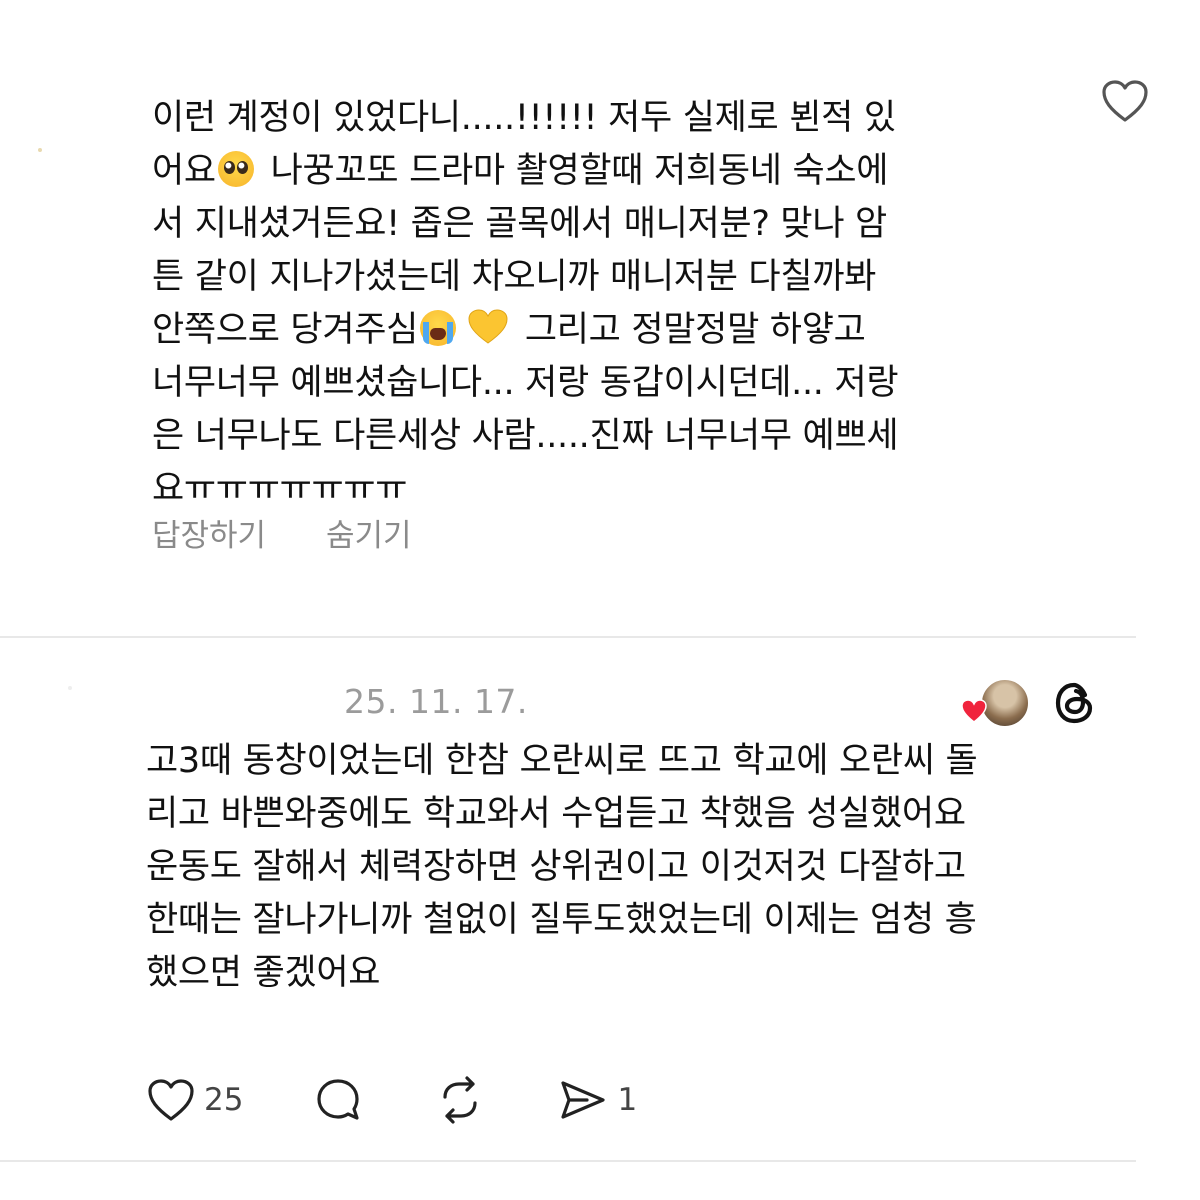 This screenshot has width=1200, height=1200. What do you see at coordinates (627, 1100) in the screenshot?
I see `share-count: 1` at bounding box center [627, 1100].